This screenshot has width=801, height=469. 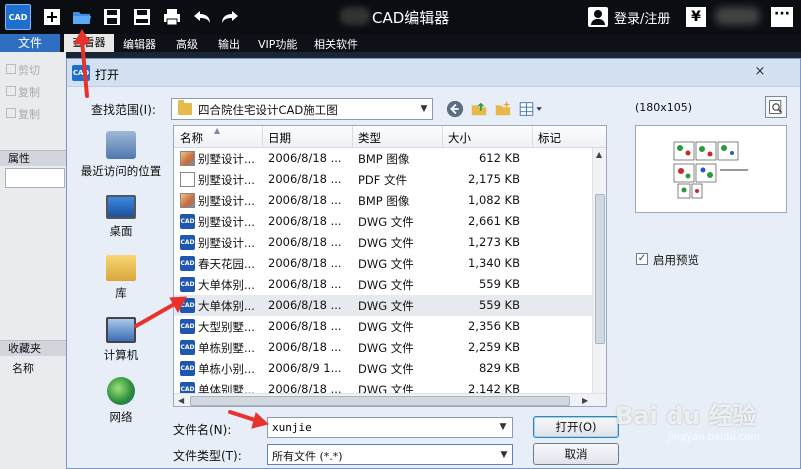 I want to click on place-computer: 计算机, so click(x=121, y=340).